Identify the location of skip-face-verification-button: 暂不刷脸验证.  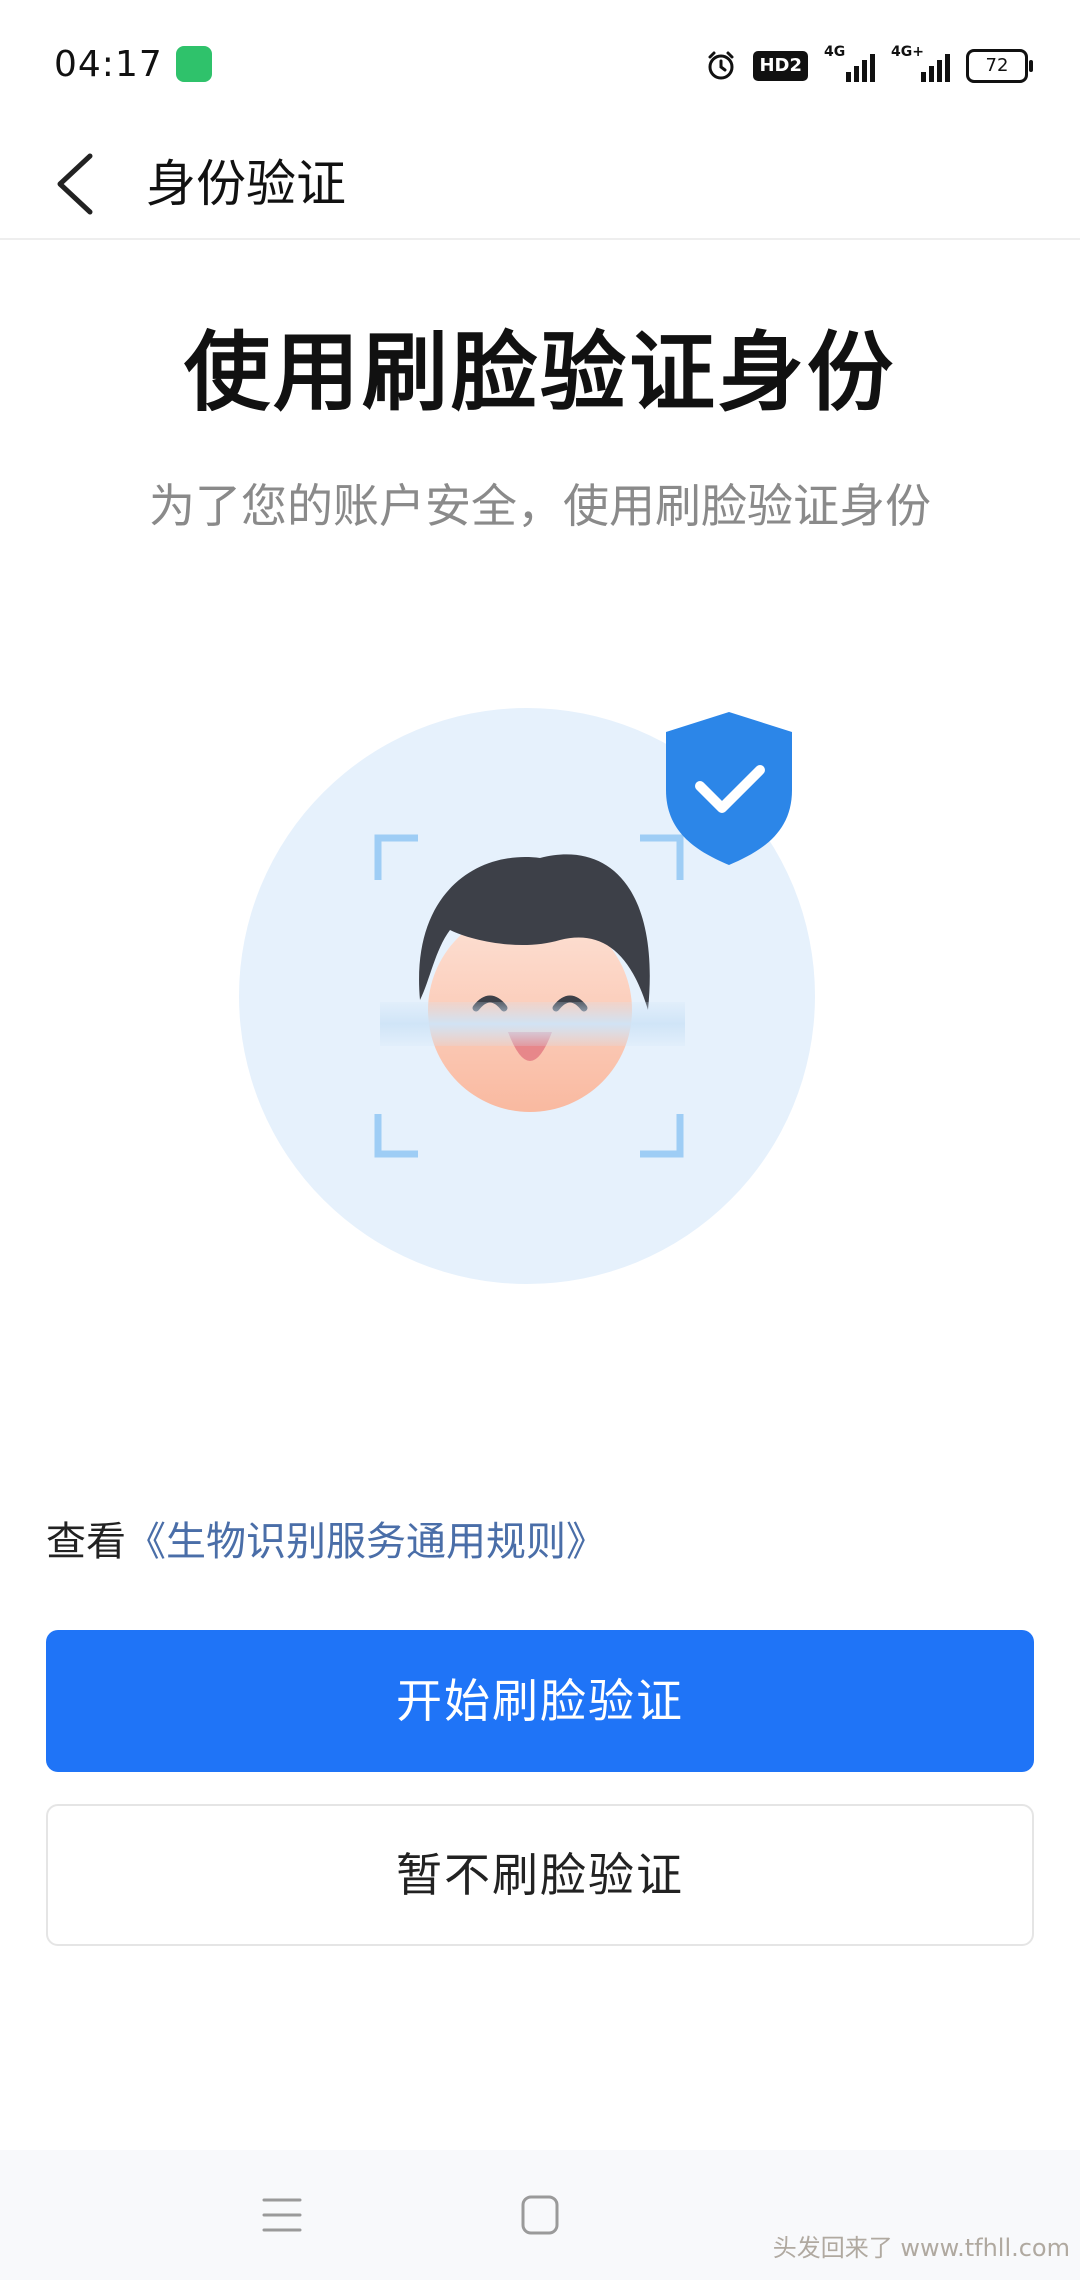
(540, 1875).